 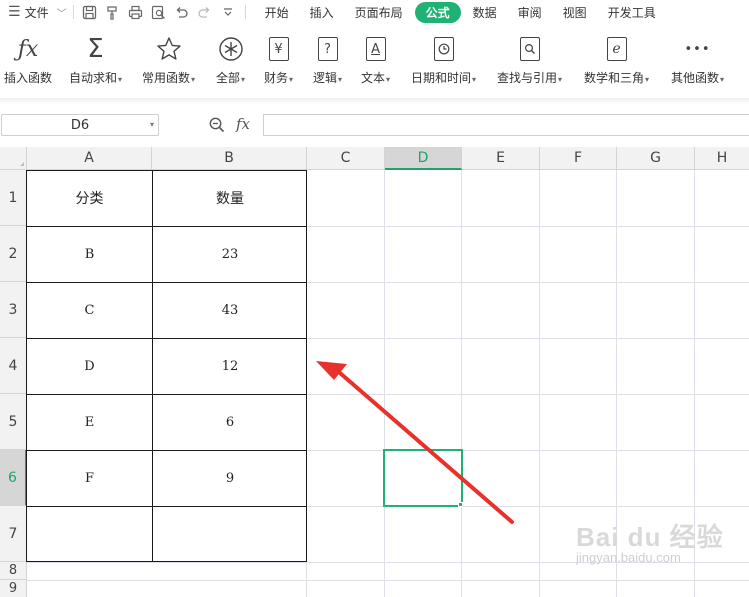 I want to click on formula-bar: D6 ▾ fx, so click(x=374, y=126).